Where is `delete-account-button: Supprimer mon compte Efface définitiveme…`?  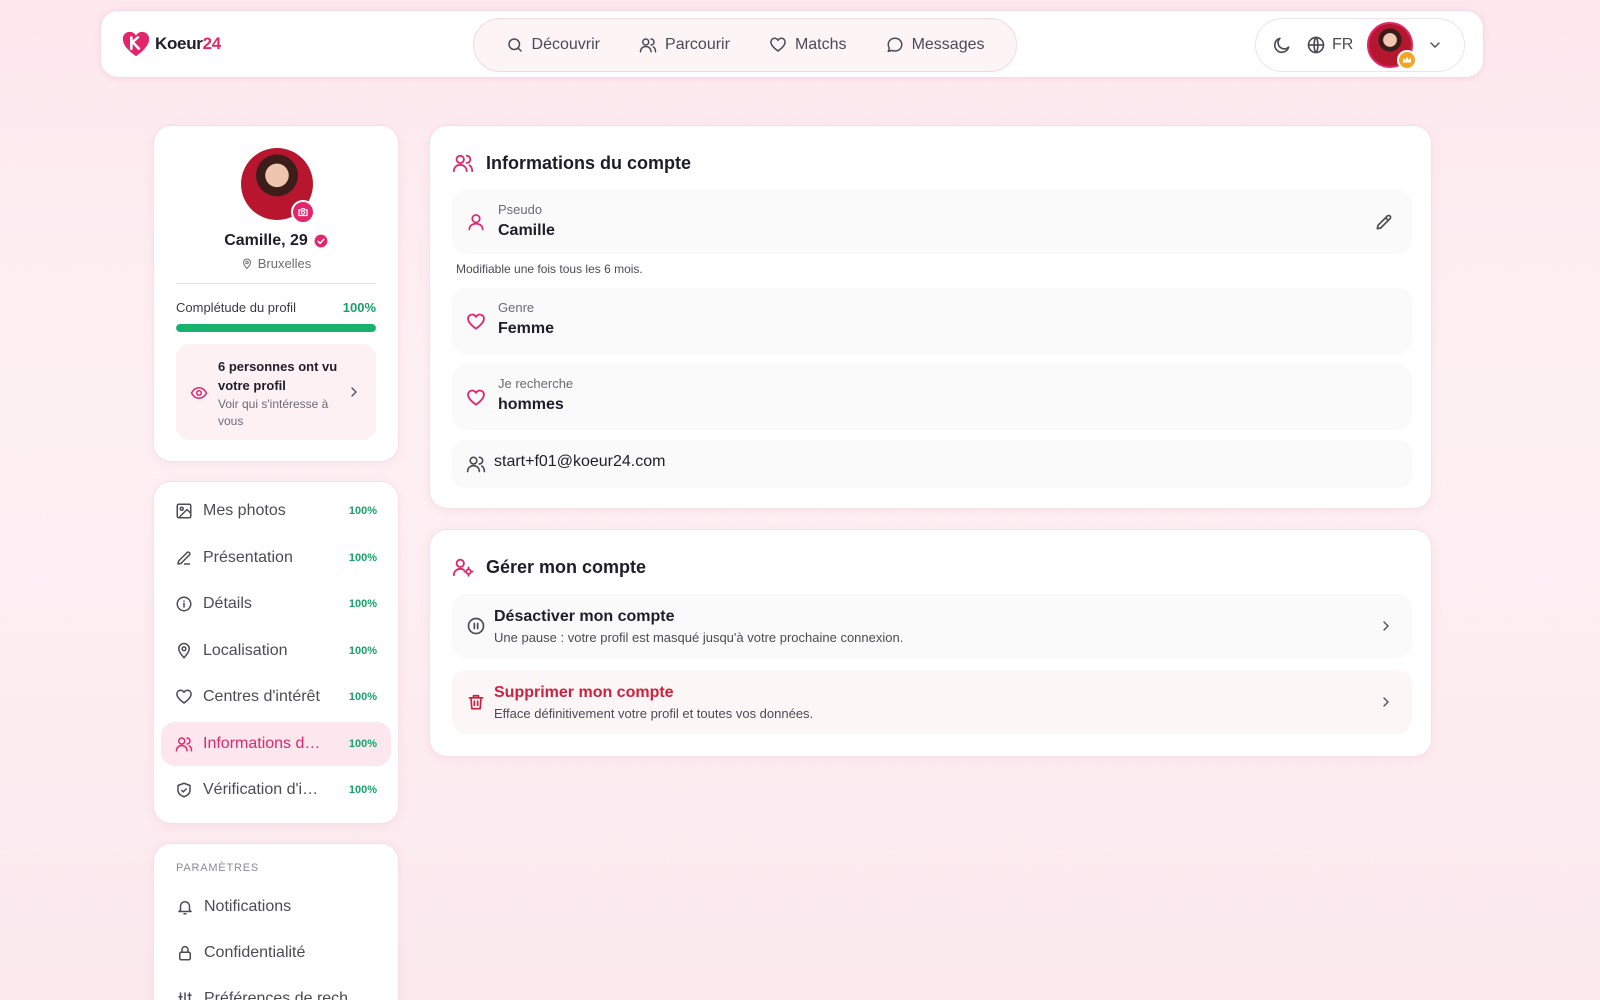
delete-account-button: Supprimer mon compte Efface définitiveme… is located at coordinates (932, 702).